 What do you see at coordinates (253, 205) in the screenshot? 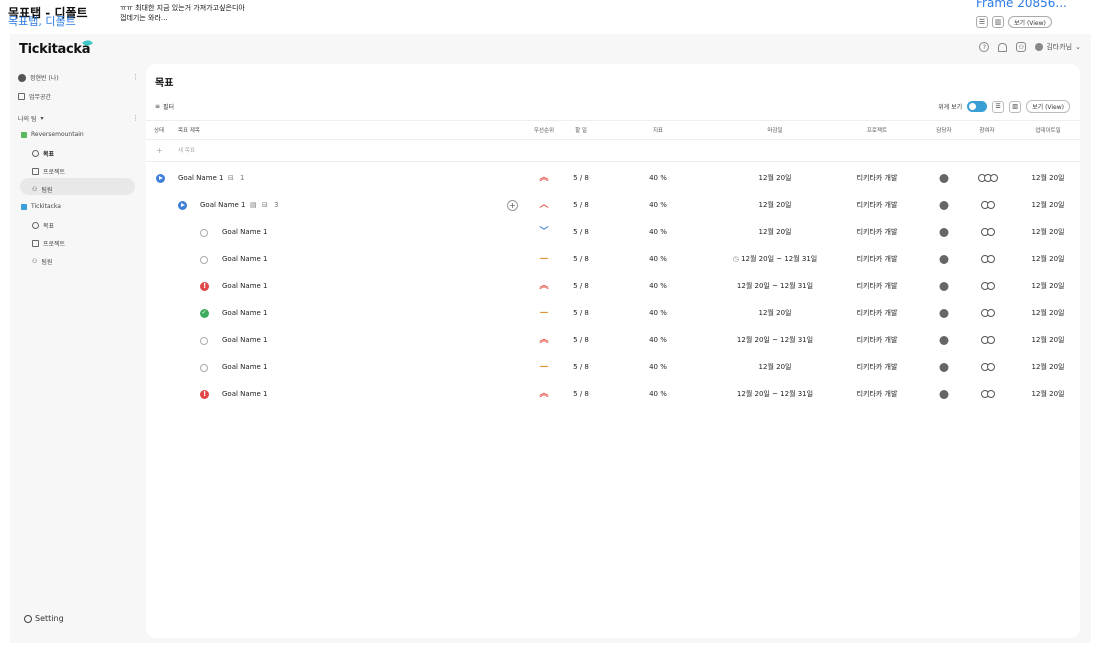
I see `note-icon: ▤` at bounding box center [253, 205].